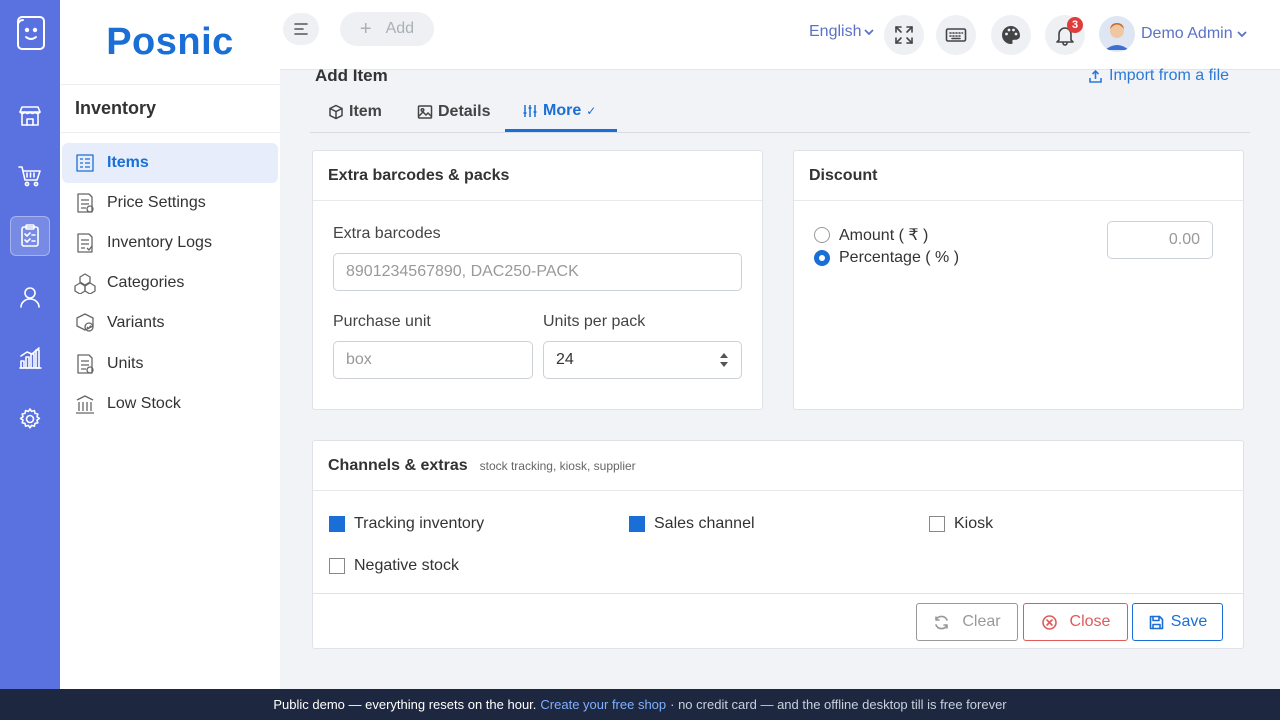 The image size is (1280, 720). I want to click on import-label: Import from a file, so click(1169, 75).